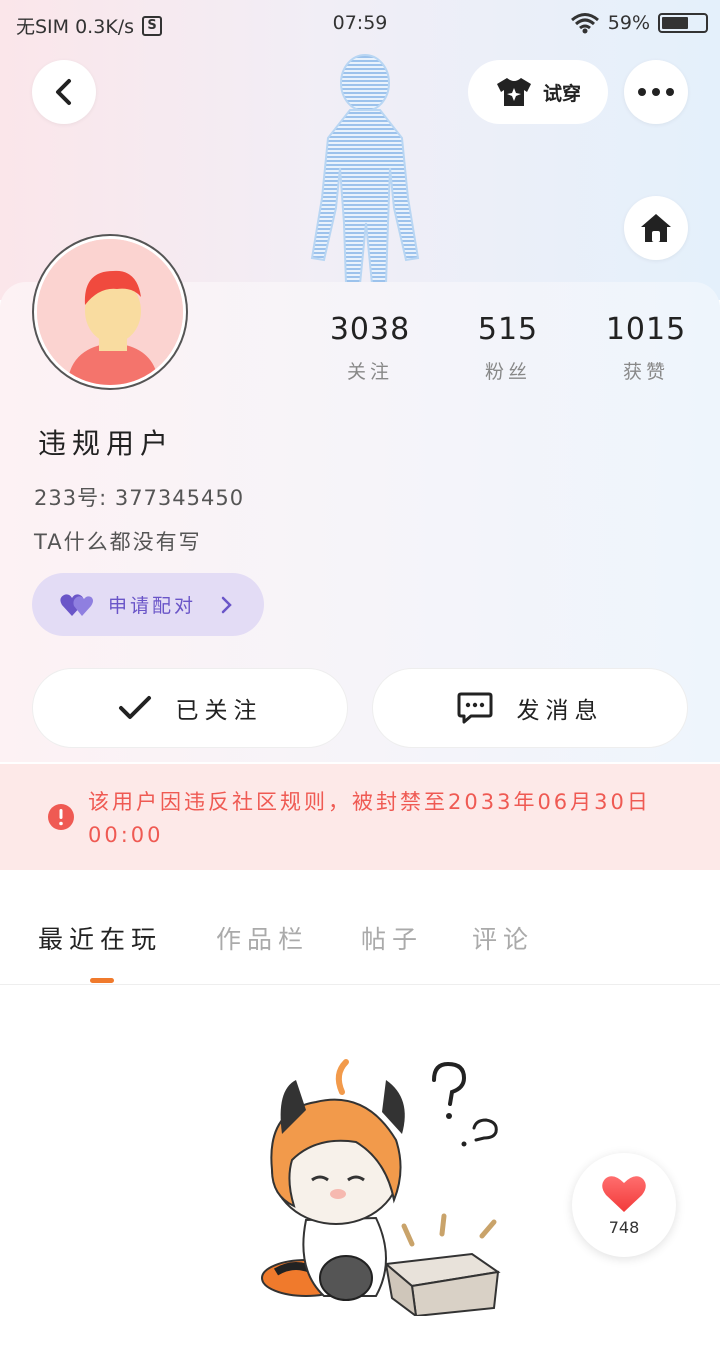 This screenshot has height=1356, width=720. I want to click on status-bar: 无SIM 0.3K/s S 07:59 59%, so click(360, 24).